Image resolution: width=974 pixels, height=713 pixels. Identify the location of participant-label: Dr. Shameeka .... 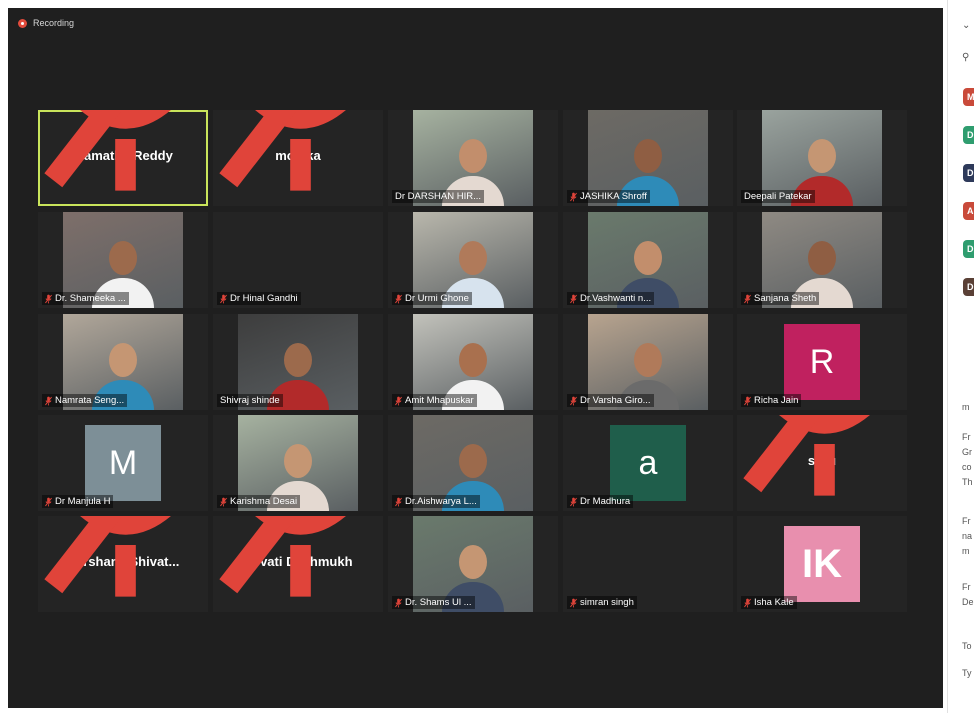
(85, 298).